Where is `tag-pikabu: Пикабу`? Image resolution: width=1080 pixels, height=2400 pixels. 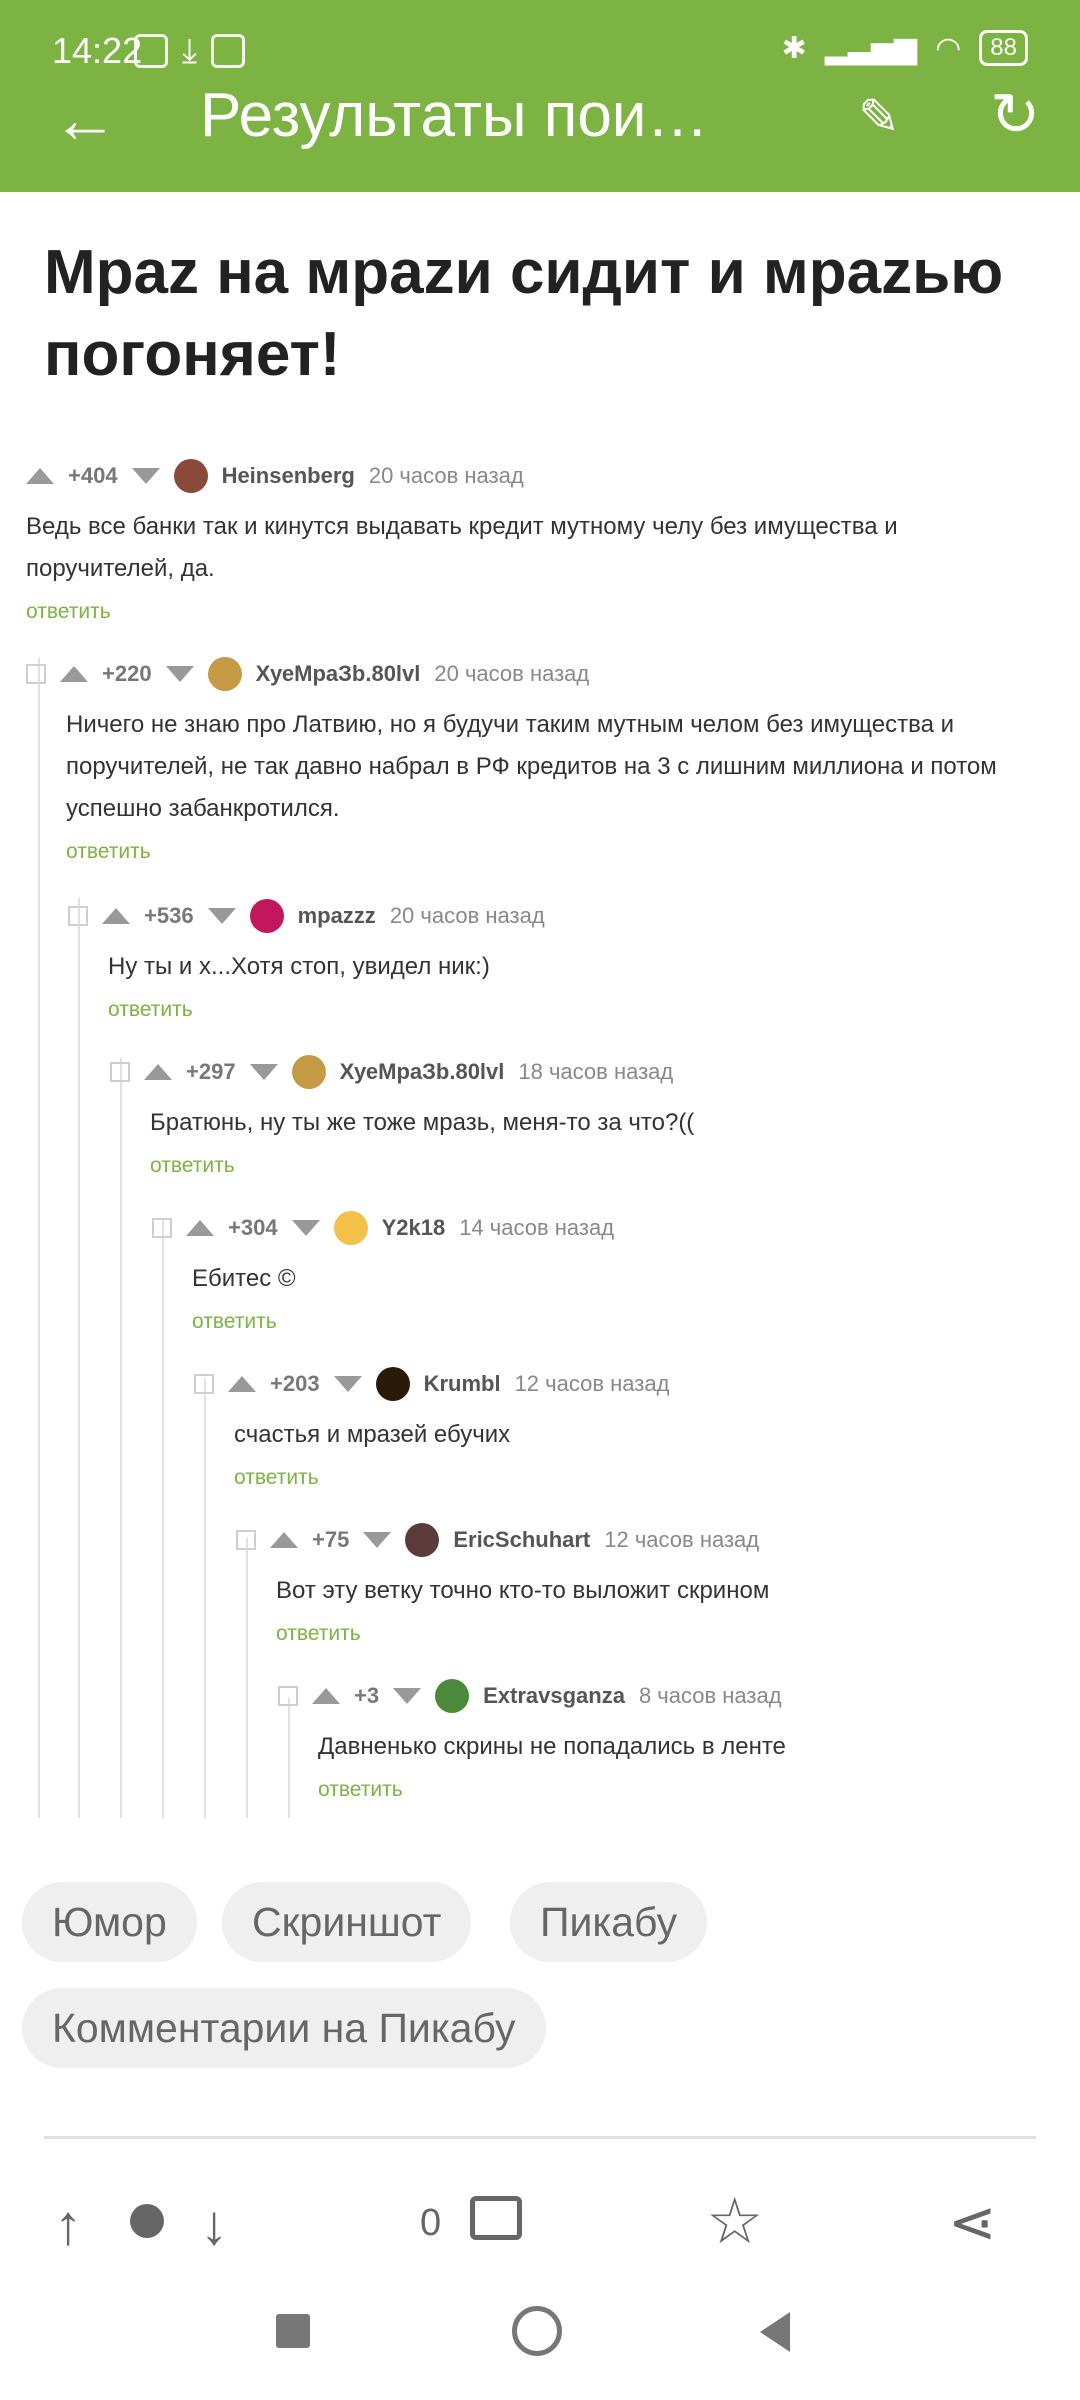 tag-pikabu: Пикабу is located at coordinates (609, 1922).